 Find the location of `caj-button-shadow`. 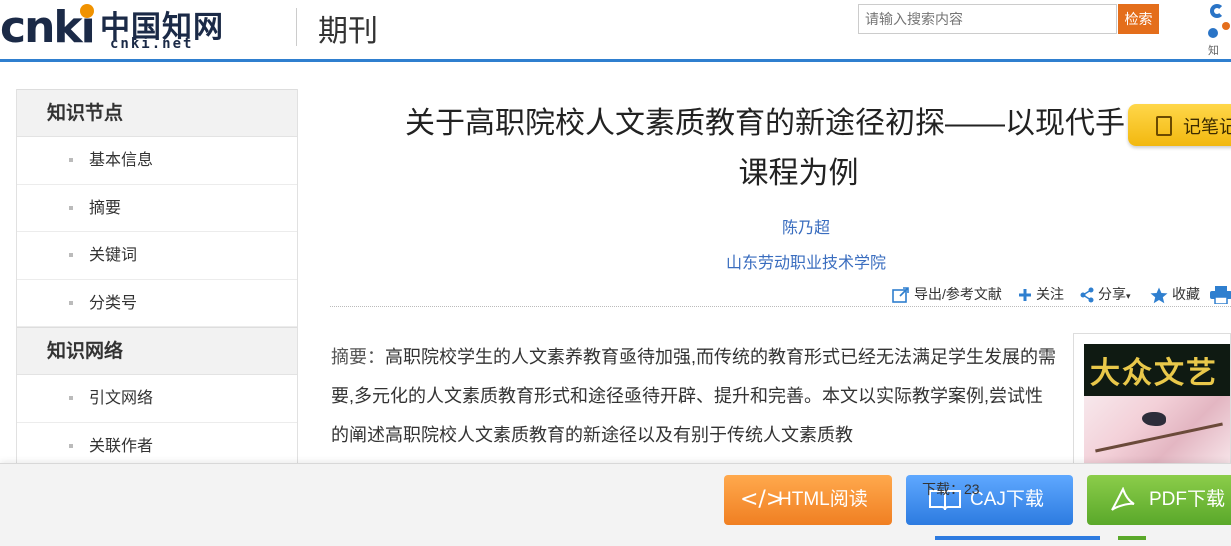

caj-button-shadow is located at coordinates (1017, 538).